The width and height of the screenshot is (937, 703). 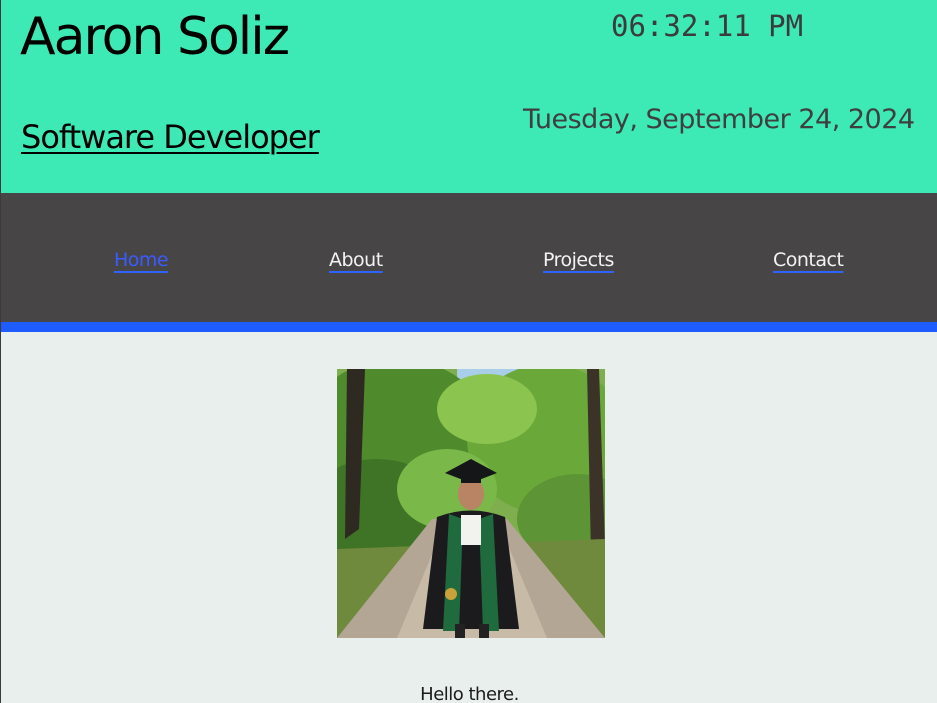 I want to click on nav-link-home: Home, so click(x=141, y=260).